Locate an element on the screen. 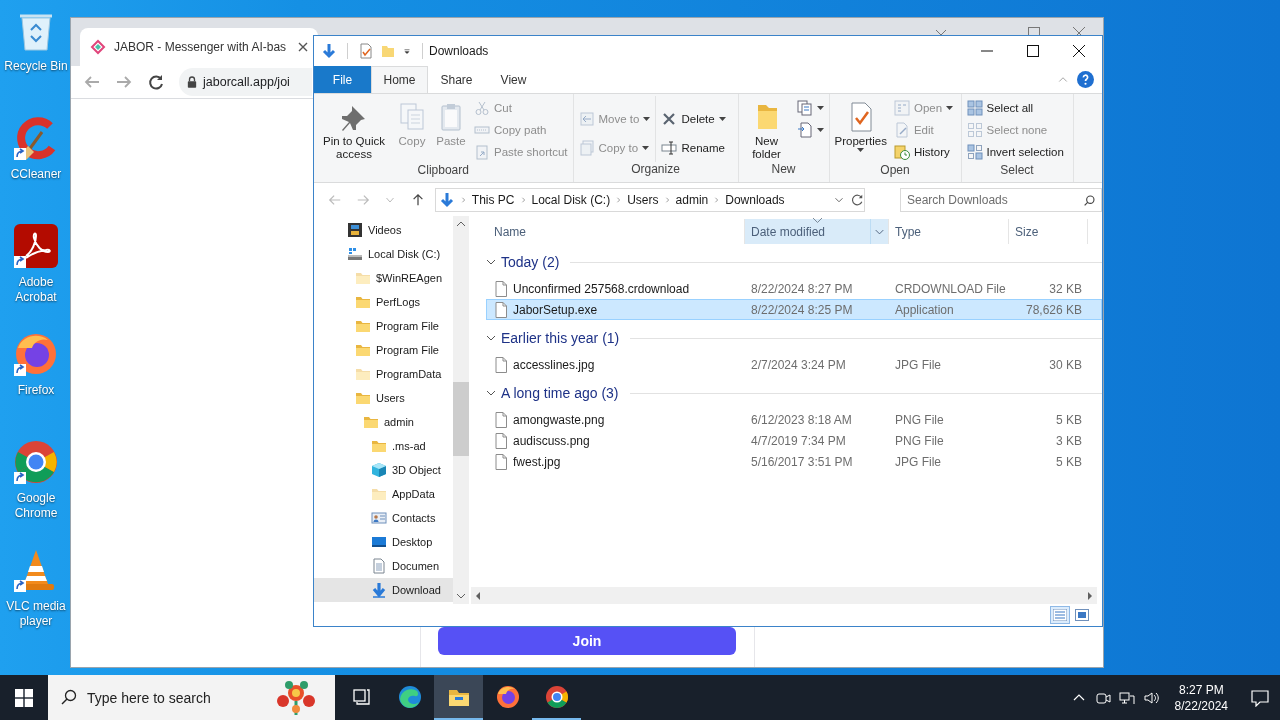  file-row: audiscuss.png 4/7/2019 7:34 PM PNG File 3 KB is located at coordinates (794, 440).